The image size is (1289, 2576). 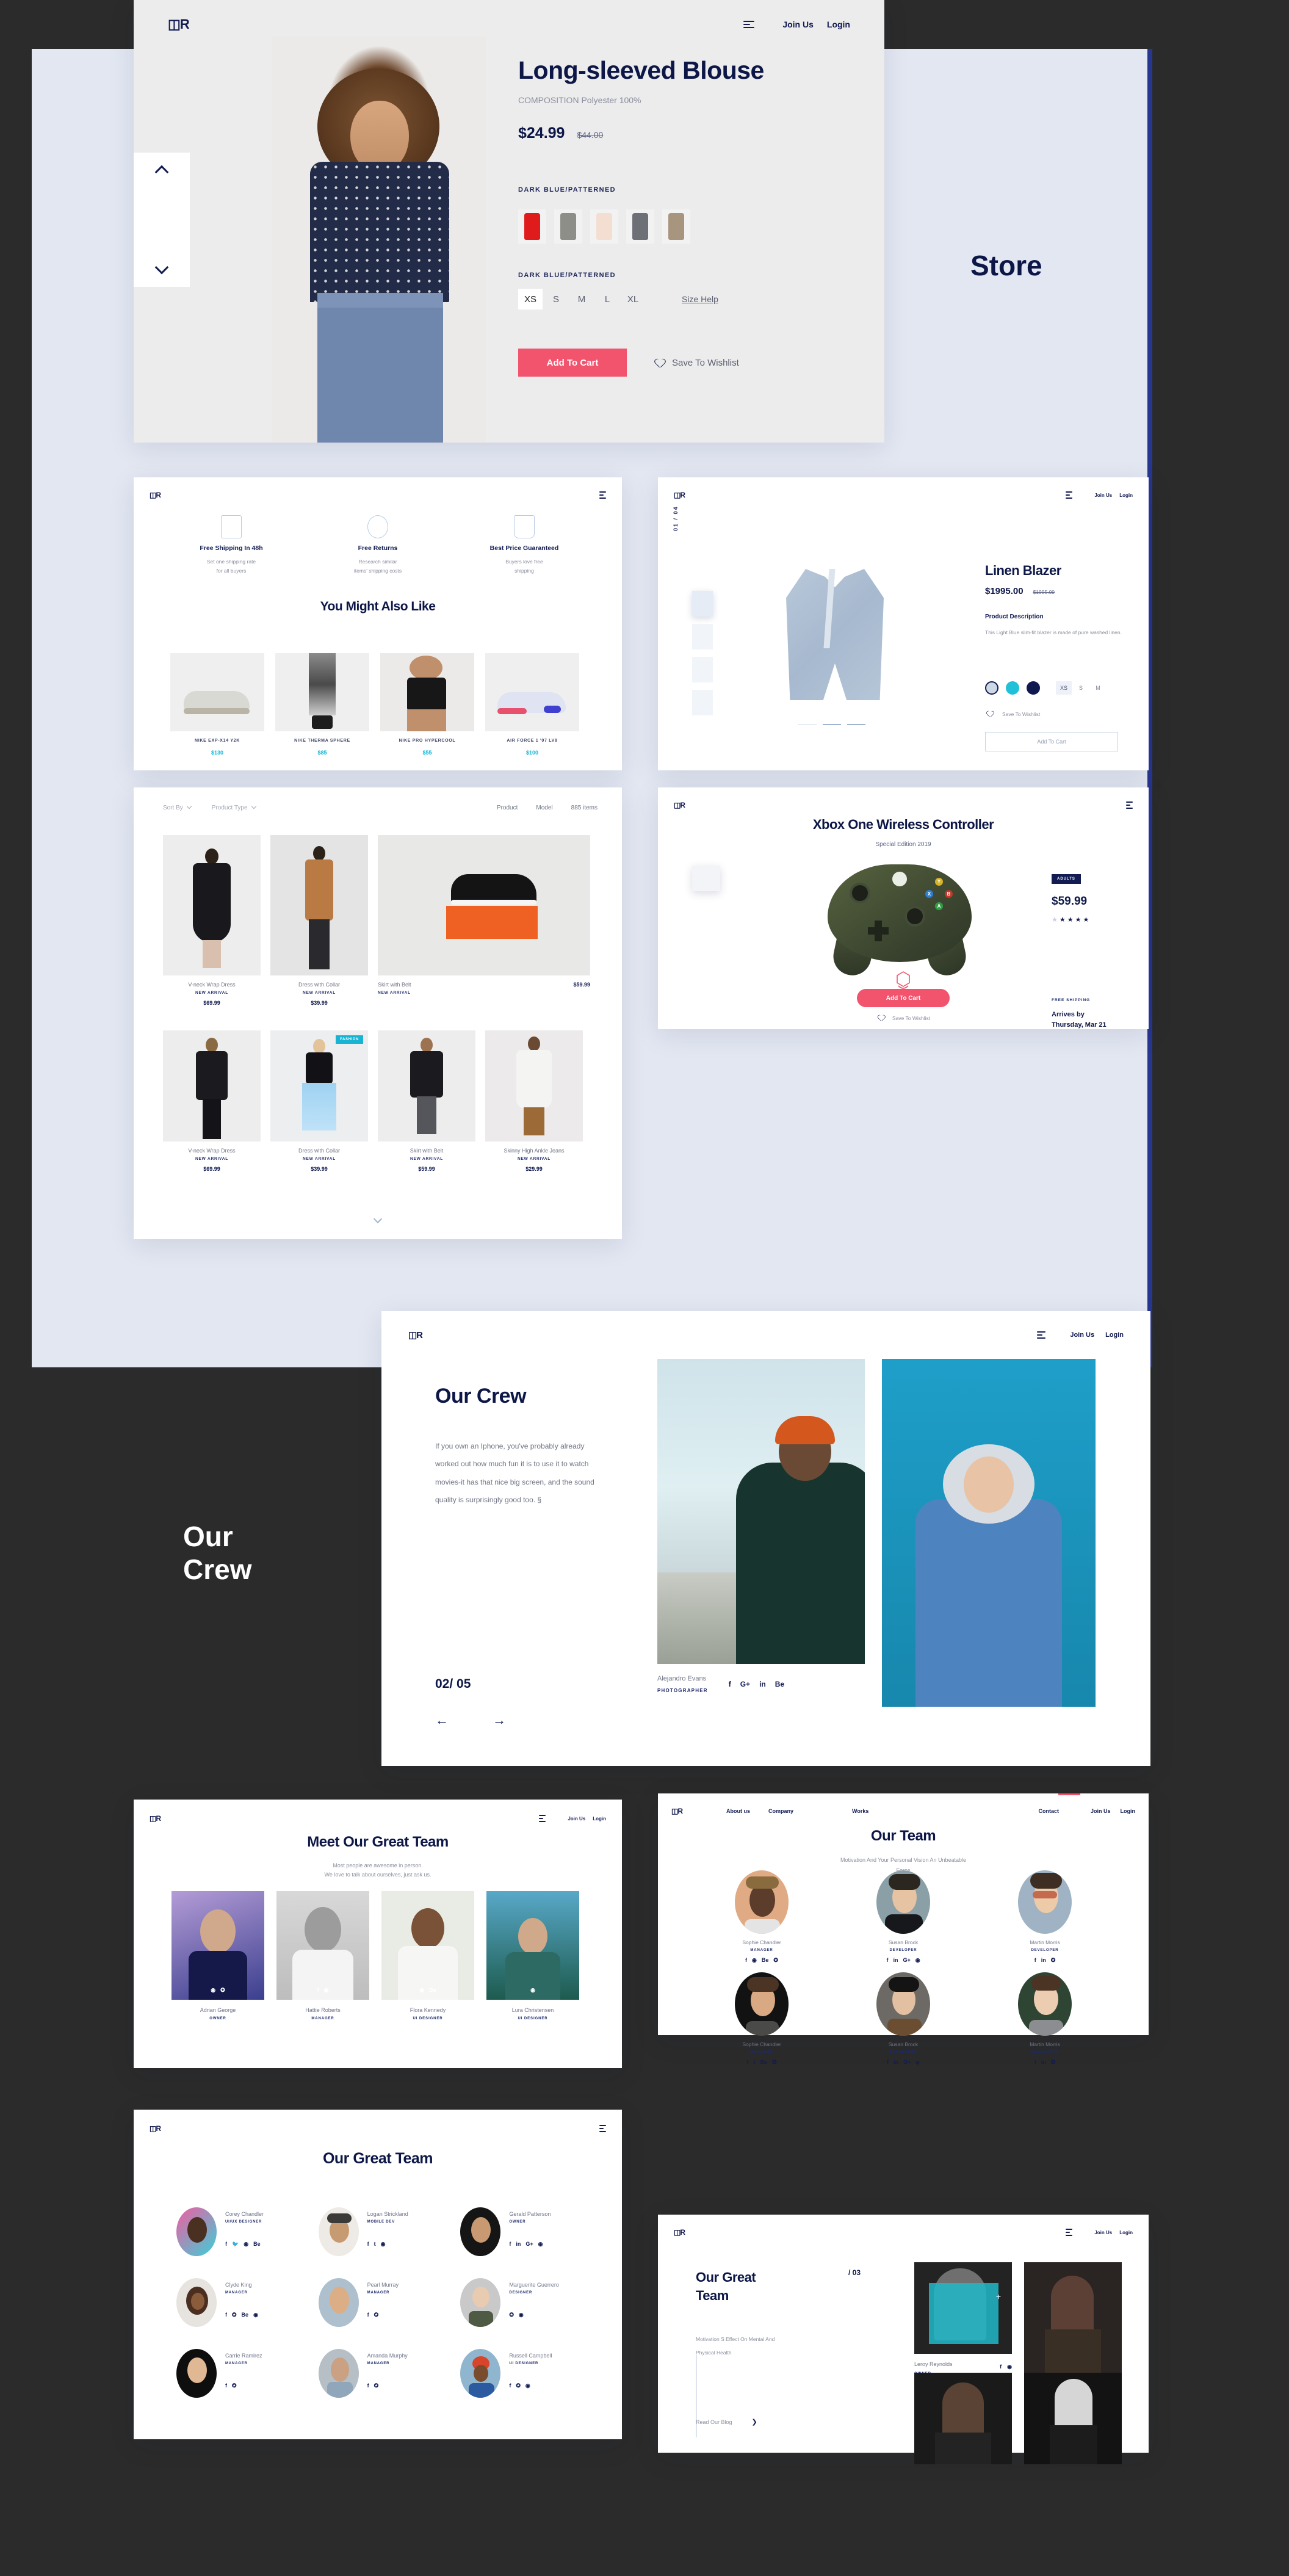 I want to click on team-member: ◉ Be Flora Kennedy UI DESIGNER, so click(x=427, y=1956).